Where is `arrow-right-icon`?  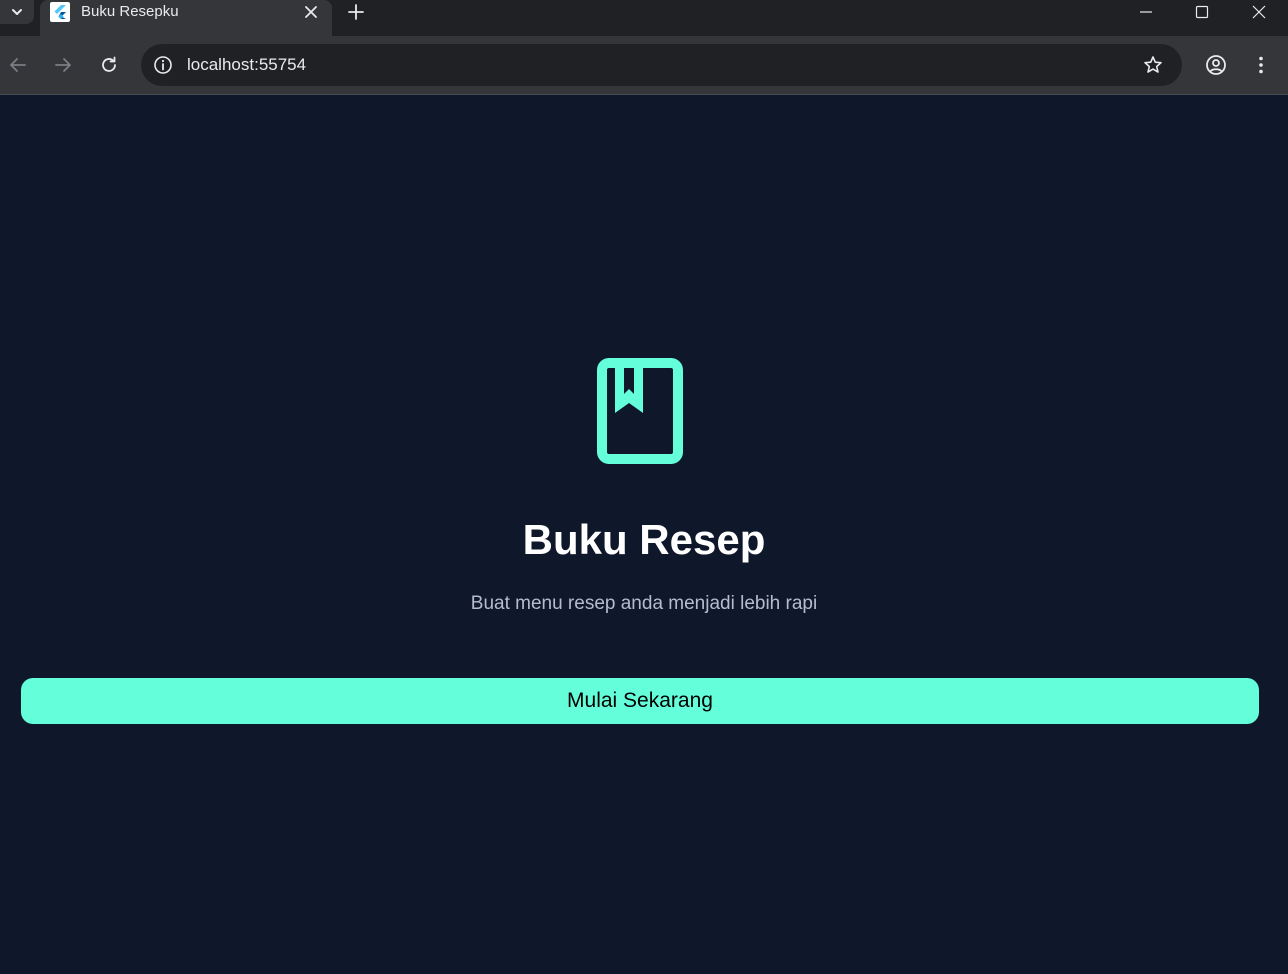 arrow-right-icon is located at coordinates (63, 65).